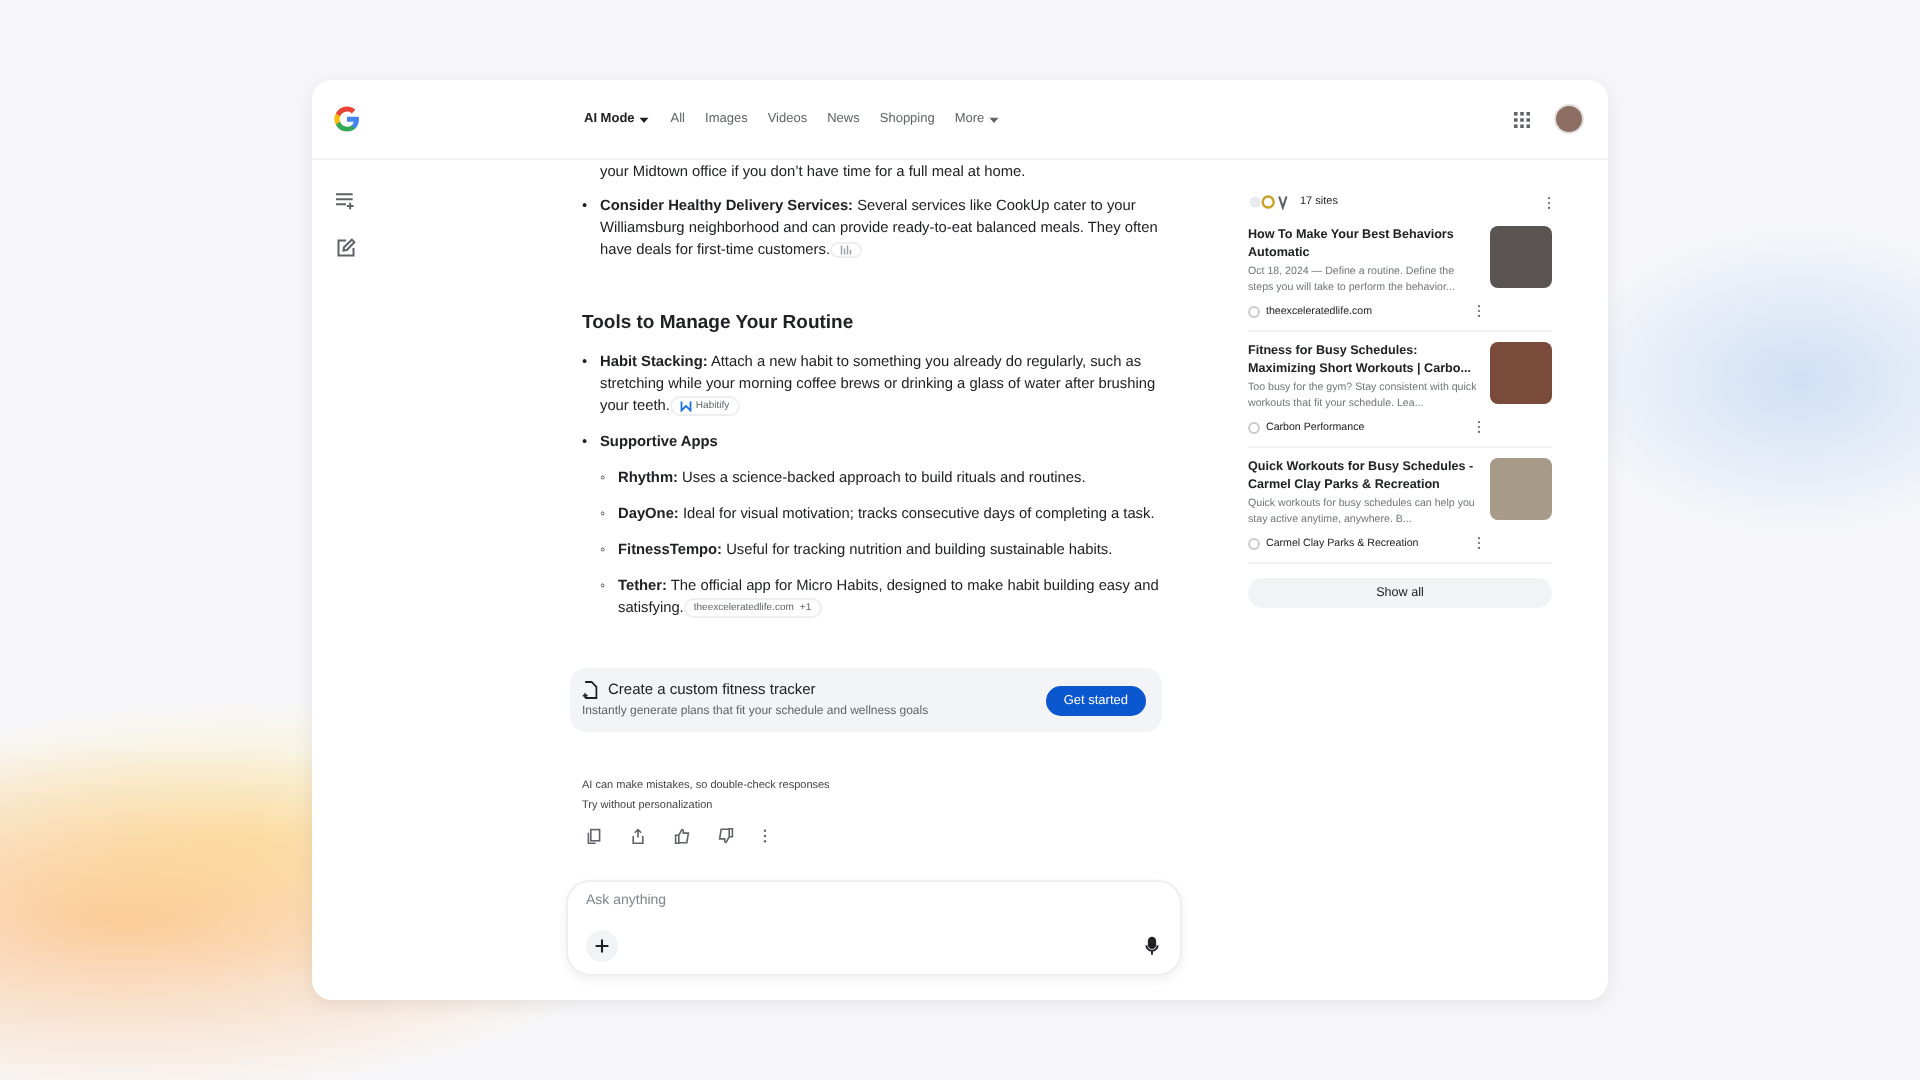  Describe the element at coordinates (1270, 202) in the screenshot. I see `site-favicons-icon` at that location.